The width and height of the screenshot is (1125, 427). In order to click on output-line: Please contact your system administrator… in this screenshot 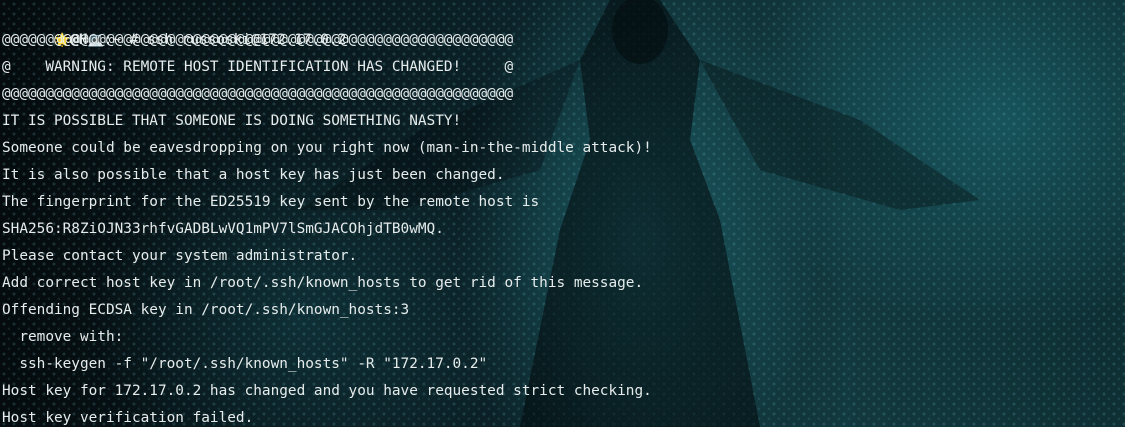, I will do `click(180, 256)`.